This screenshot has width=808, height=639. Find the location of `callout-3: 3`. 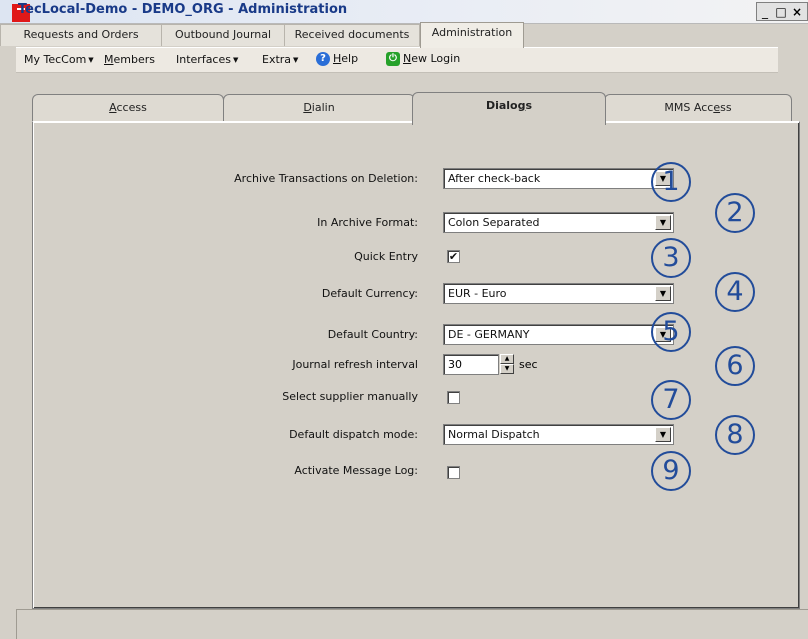

callout-3: 3 is located at coordinates (671, 258).